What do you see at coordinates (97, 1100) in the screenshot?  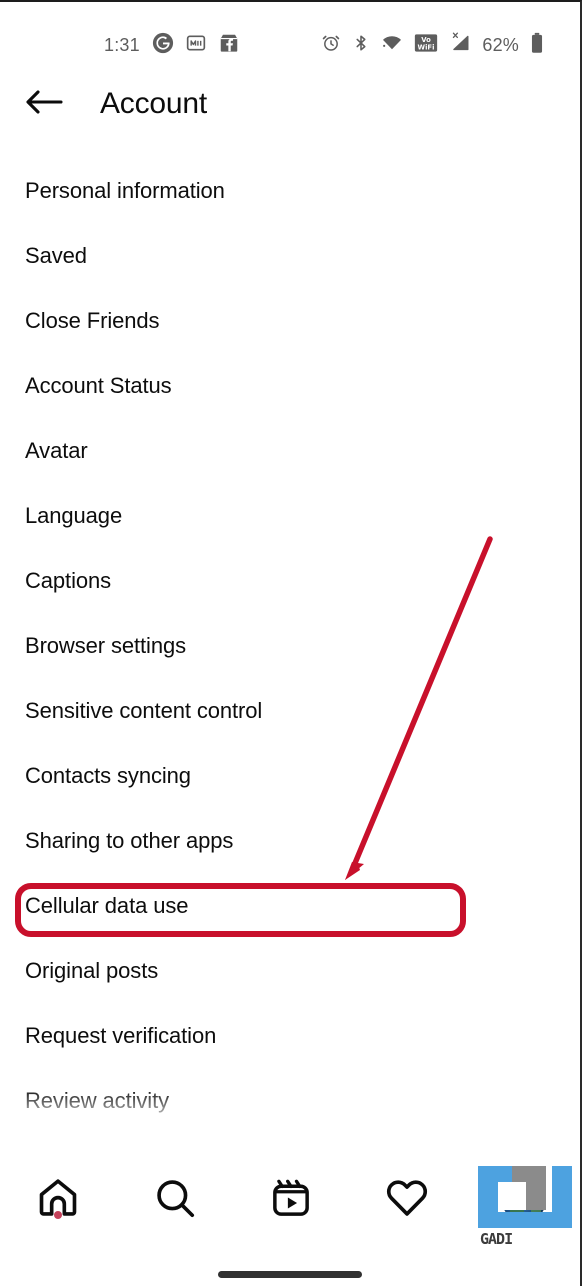 I see `list-item-label: Review activity` at bounding box center [97, 1100].